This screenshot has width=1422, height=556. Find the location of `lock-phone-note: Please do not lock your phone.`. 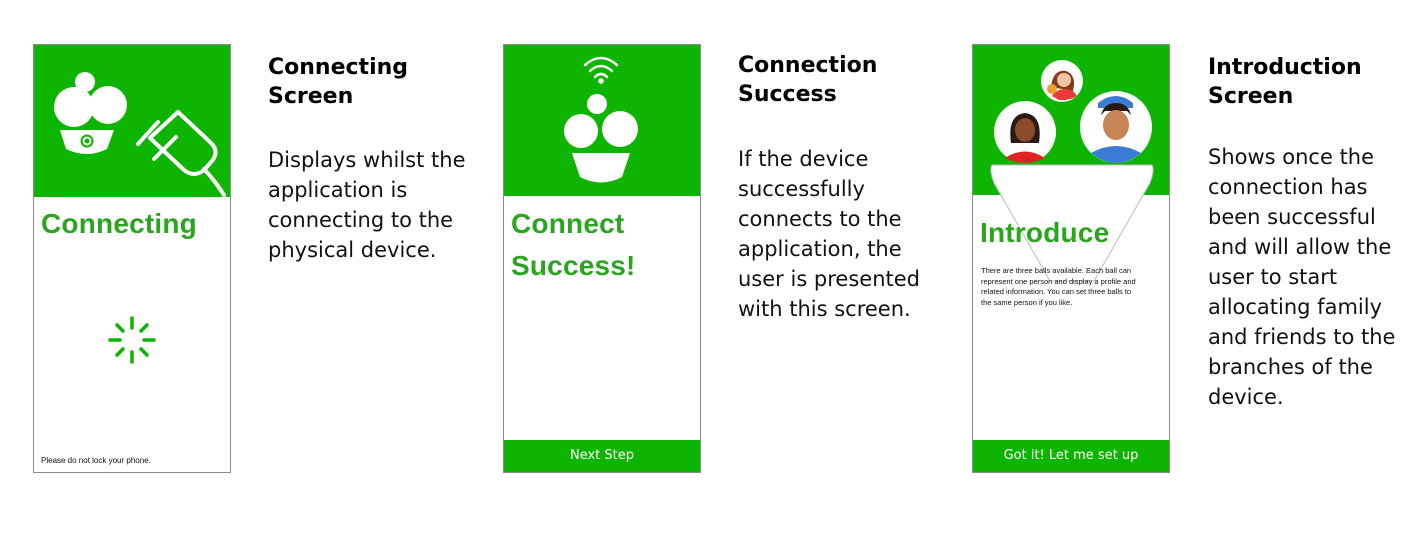

lock-phone-note: Please do not lock your phone. is located at coordinates (96, 460).